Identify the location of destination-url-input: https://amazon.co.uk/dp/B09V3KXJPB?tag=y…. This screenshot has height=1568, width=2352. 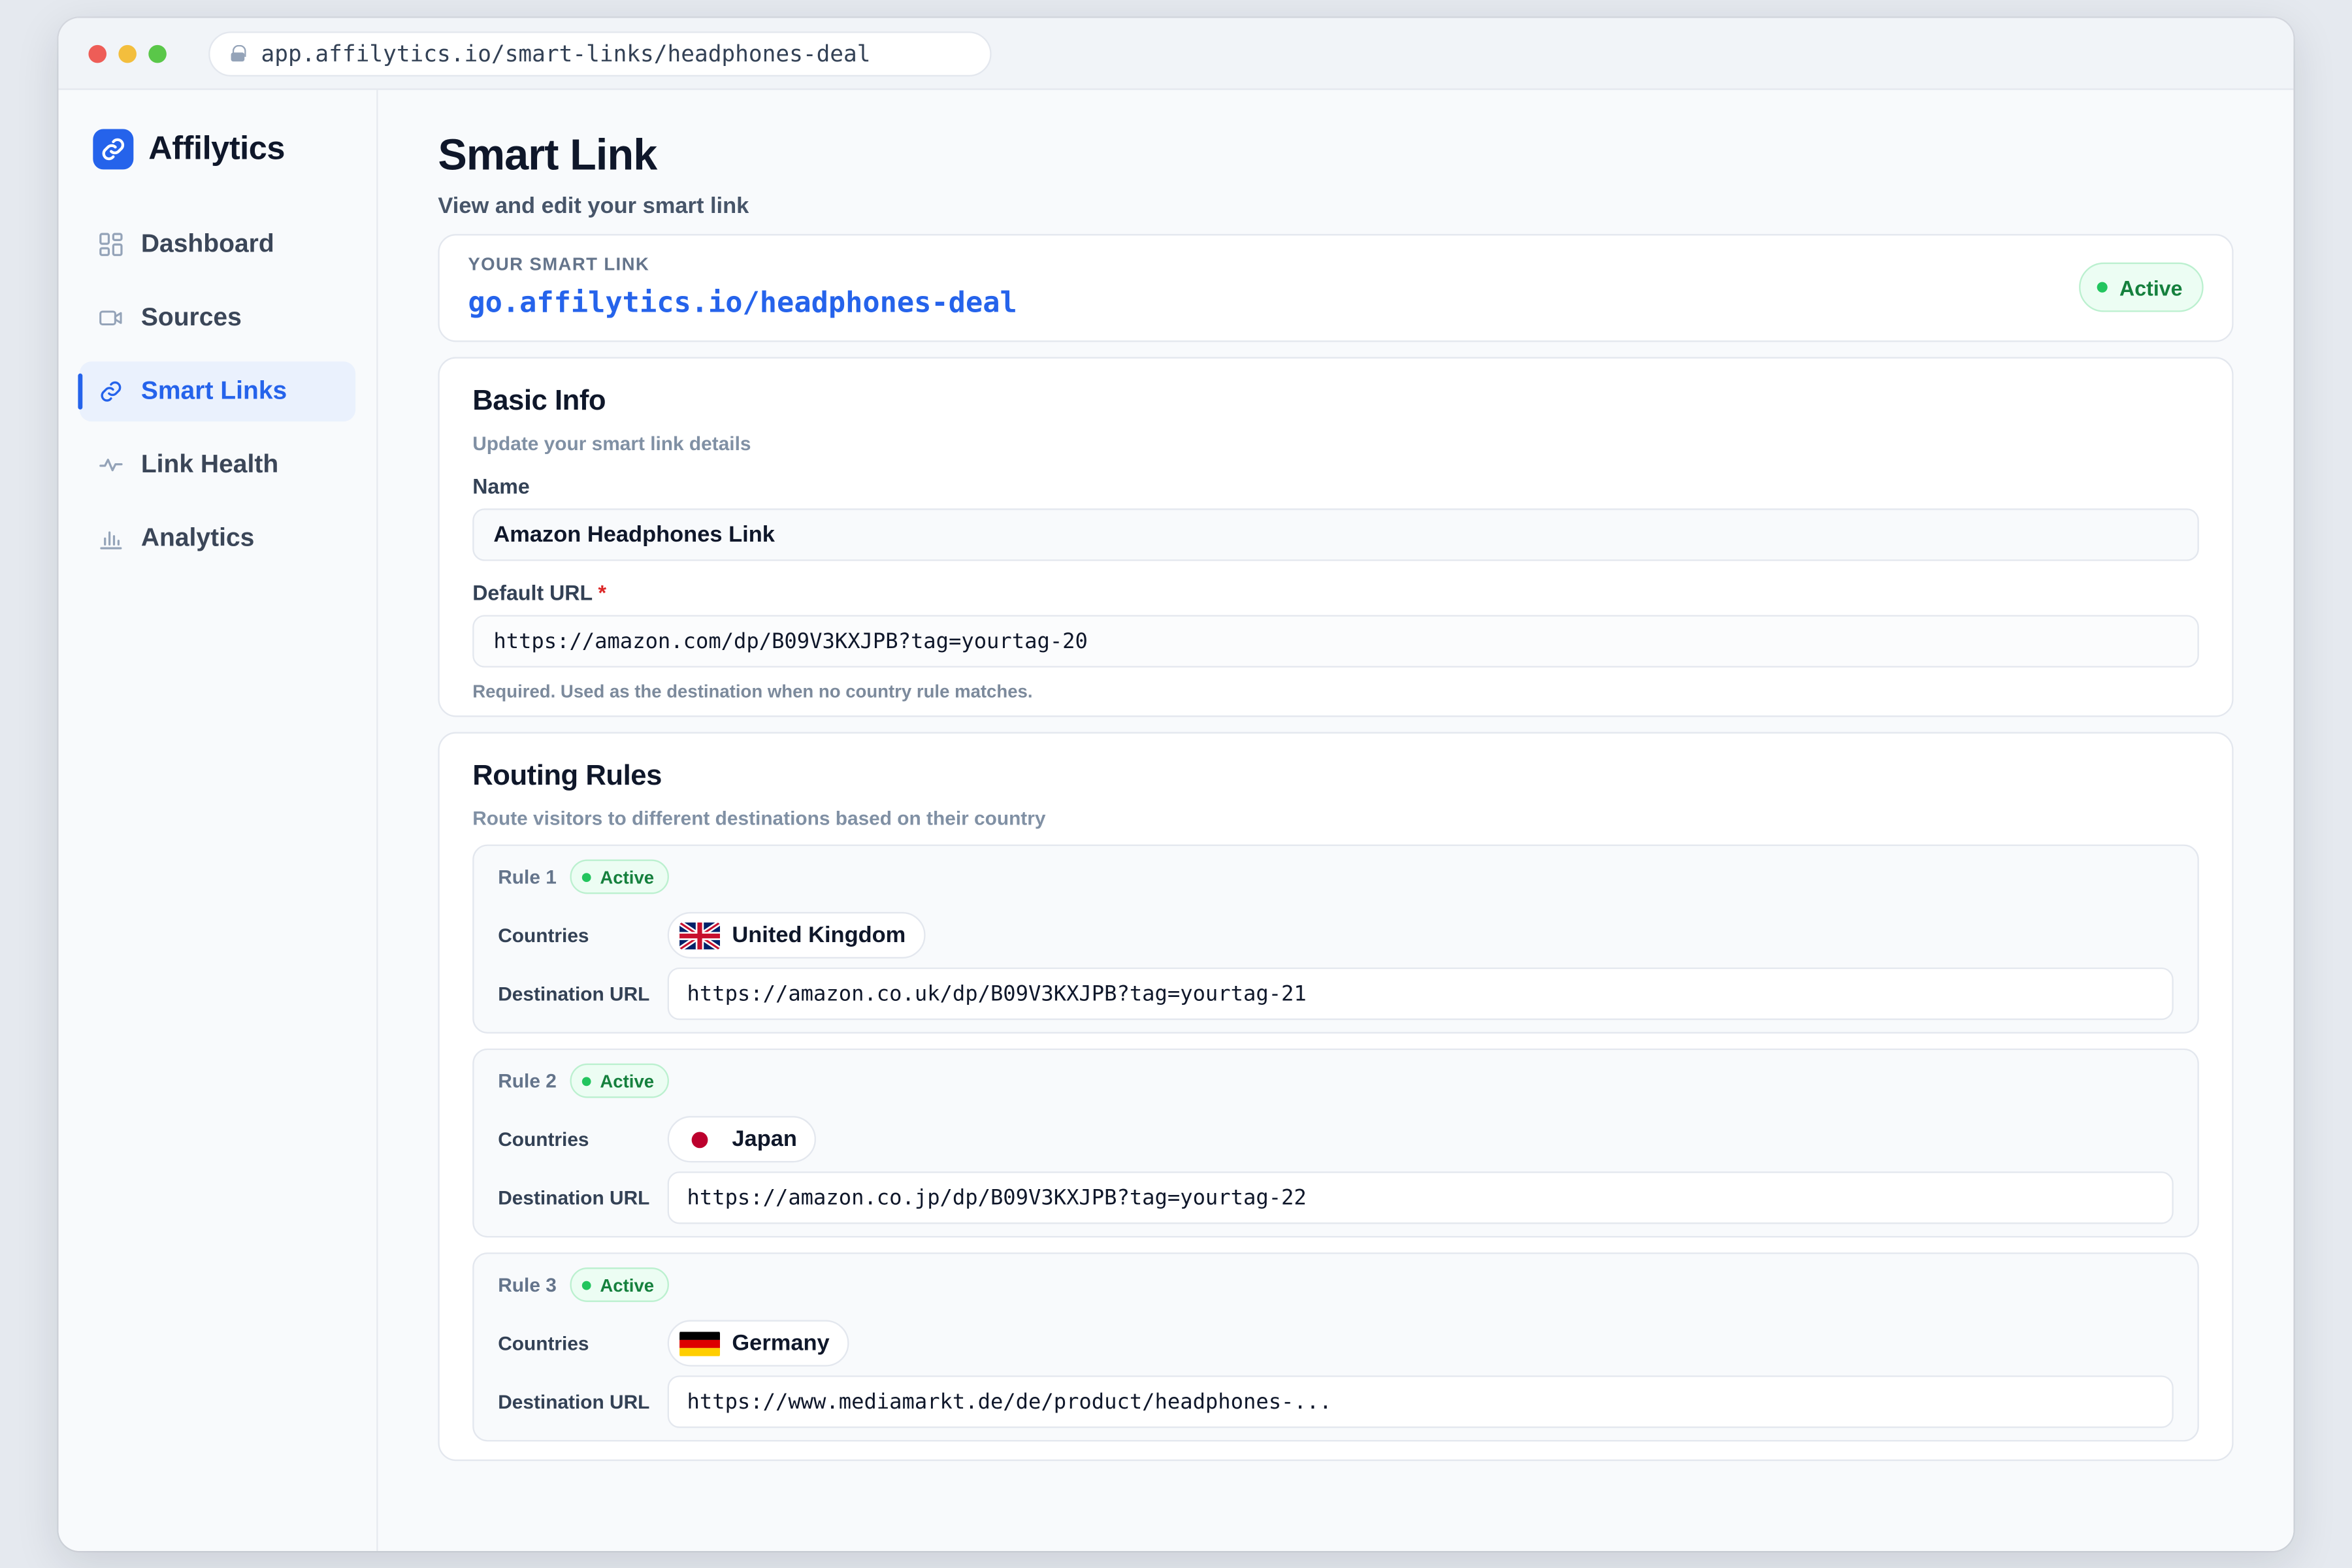
(1420, 994).